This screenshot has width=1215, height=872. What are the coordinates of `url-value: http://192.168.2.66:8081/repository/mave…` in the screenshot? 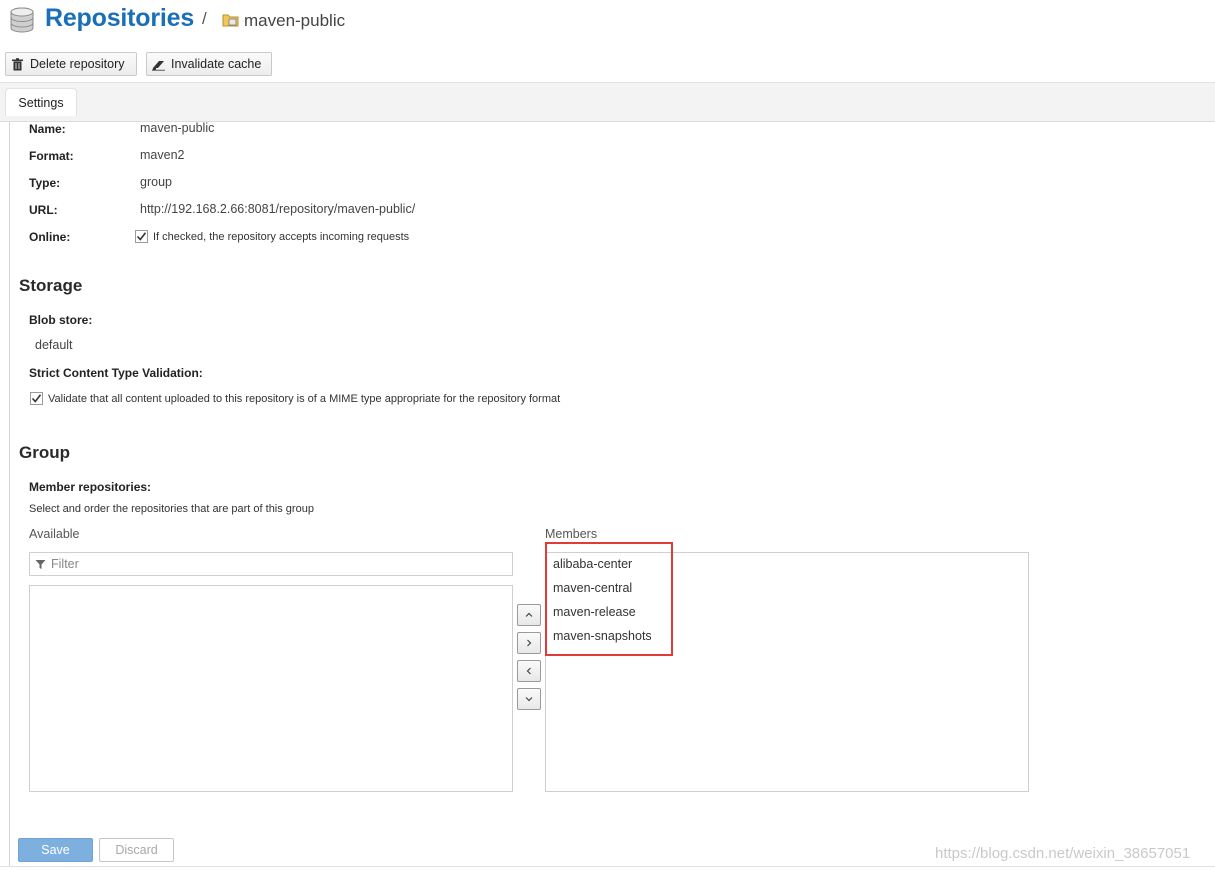 It's located at (278, 209).